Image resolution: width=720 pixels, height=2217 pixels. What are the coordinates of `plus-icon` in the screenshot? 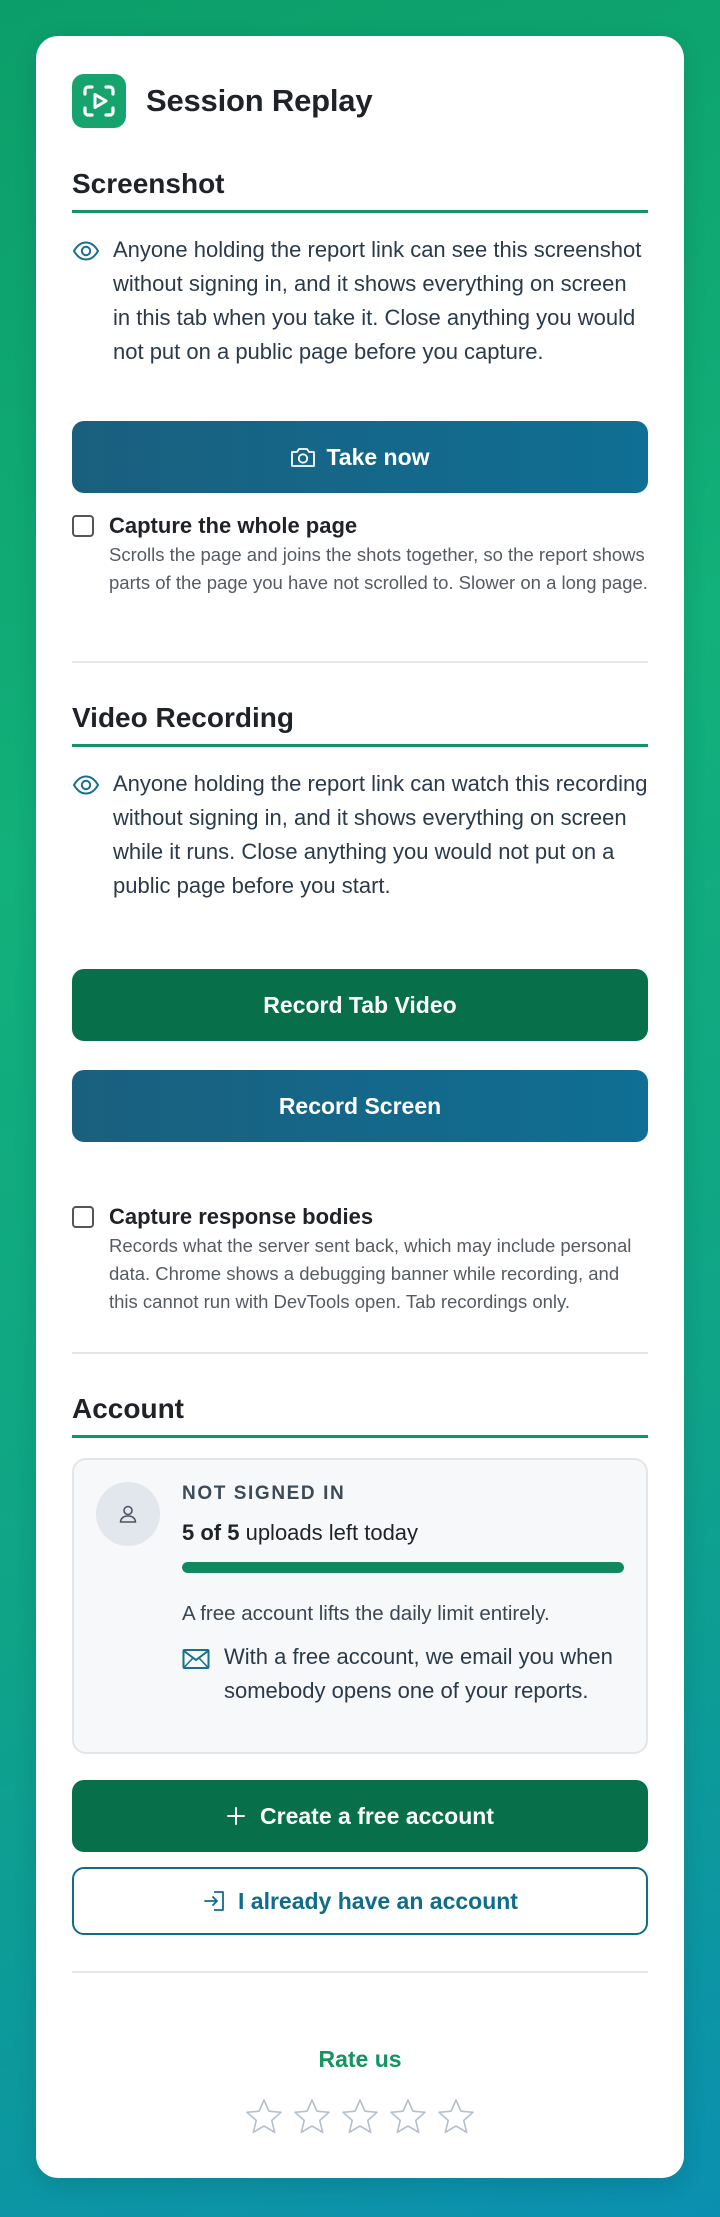 It's located at (236, 1816).